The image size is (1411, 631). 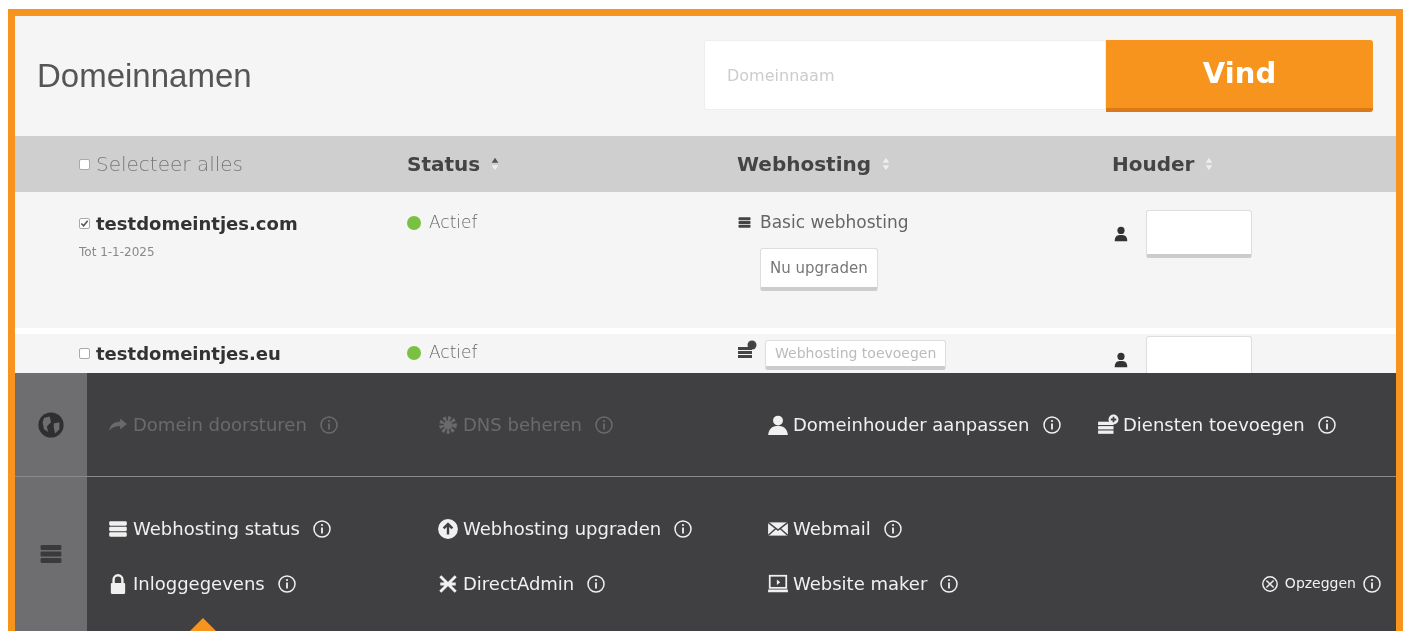 I want to click on column-header: Houder, so click(x=1153, y=164).